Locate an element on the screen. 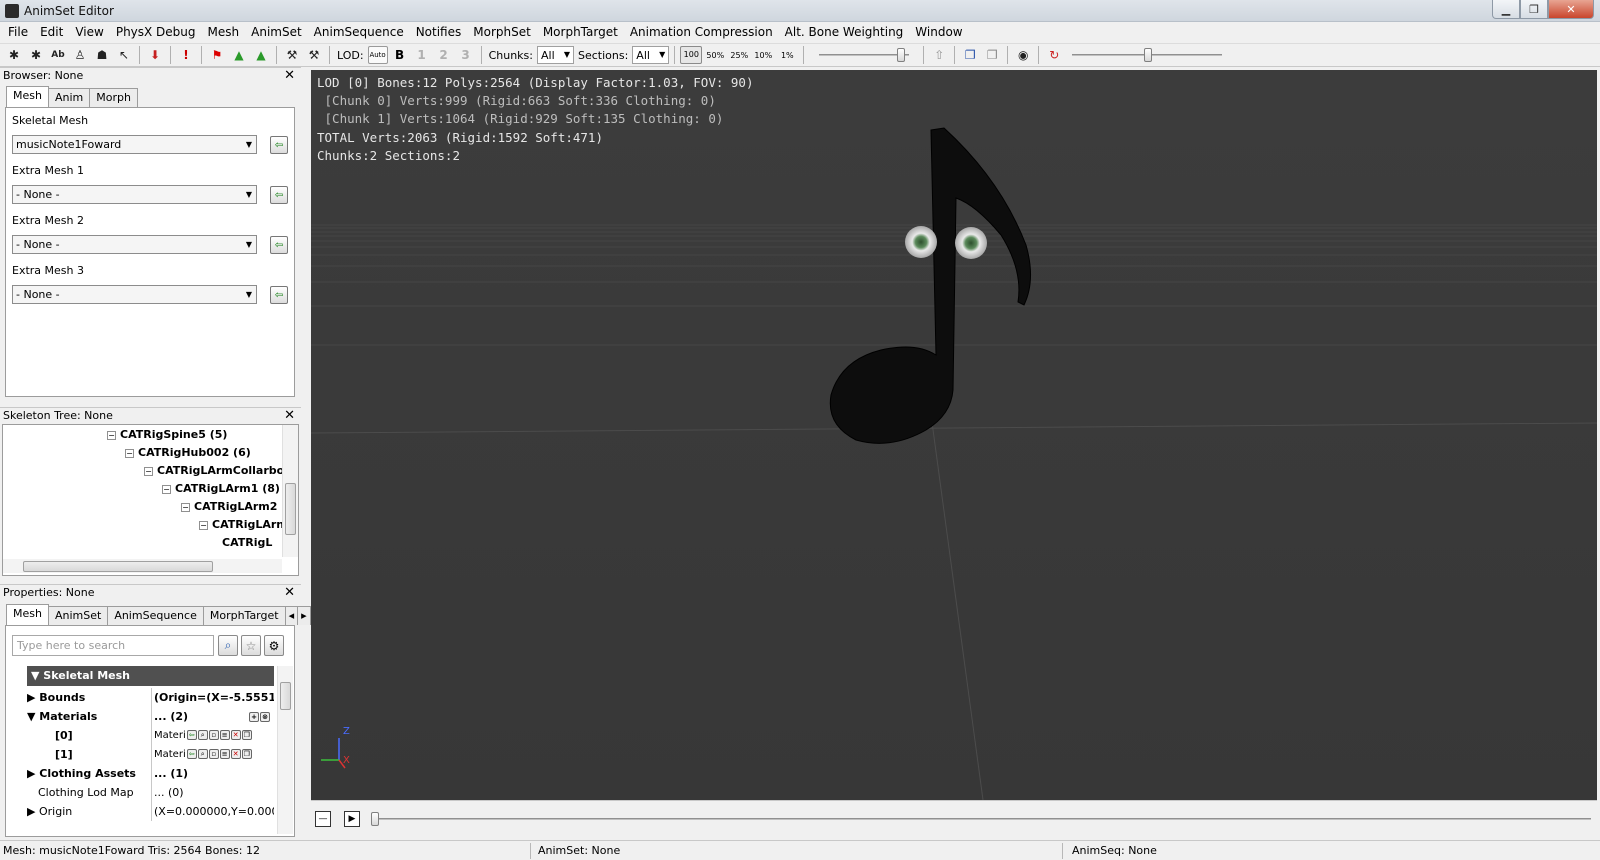  menu-notifies: Notifies is located at coordinates (439, 32).